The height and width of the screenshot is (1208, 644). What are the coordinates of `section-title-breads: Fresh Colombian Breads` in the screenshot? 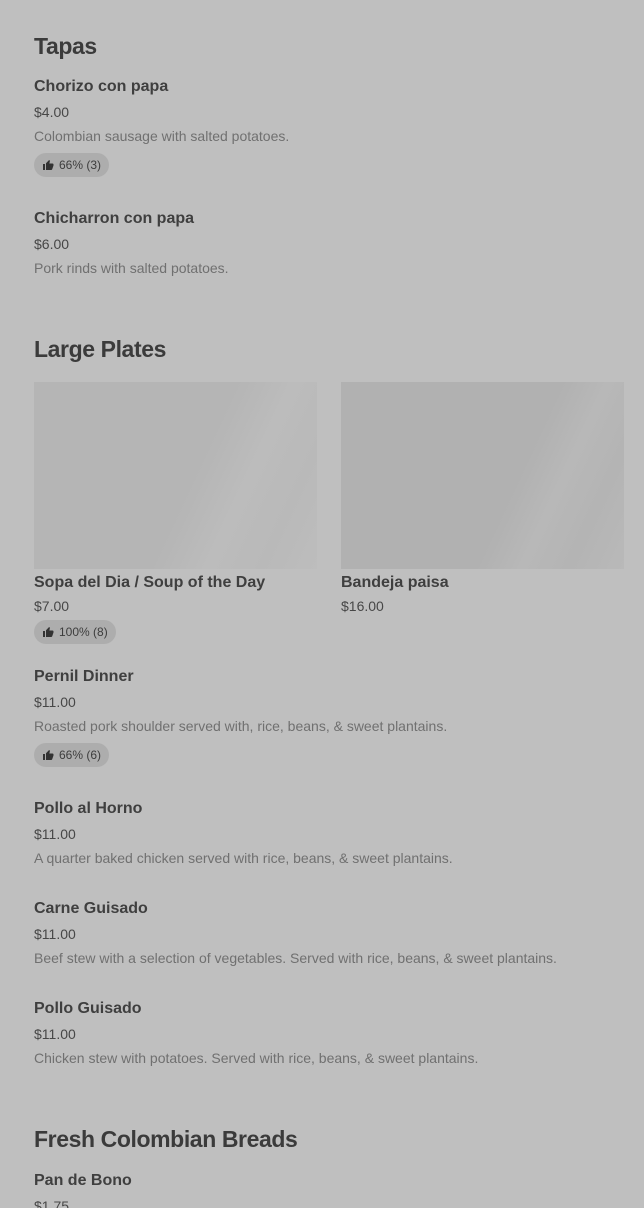 It's located at (166, 1139).